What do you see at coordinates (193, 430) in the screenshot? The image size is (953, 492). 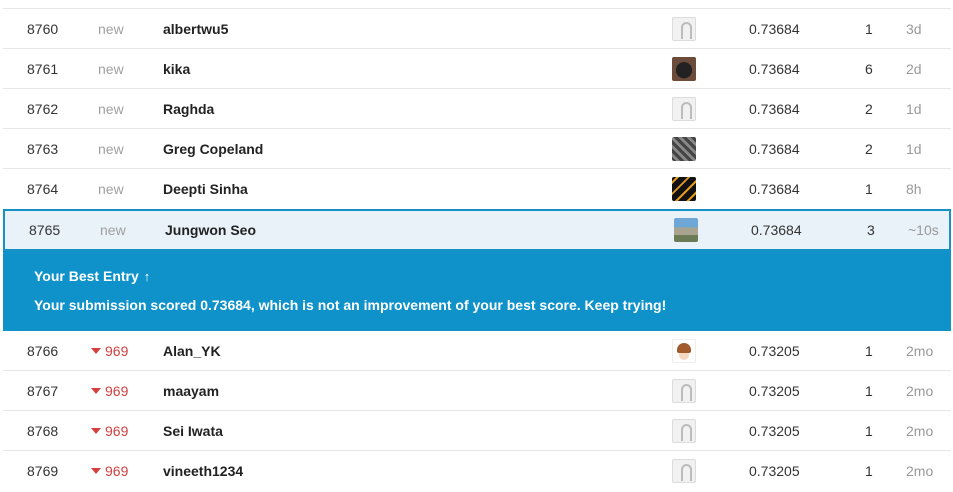 I see `team-name: Sei Iwata` at bounding box center [193, 430].